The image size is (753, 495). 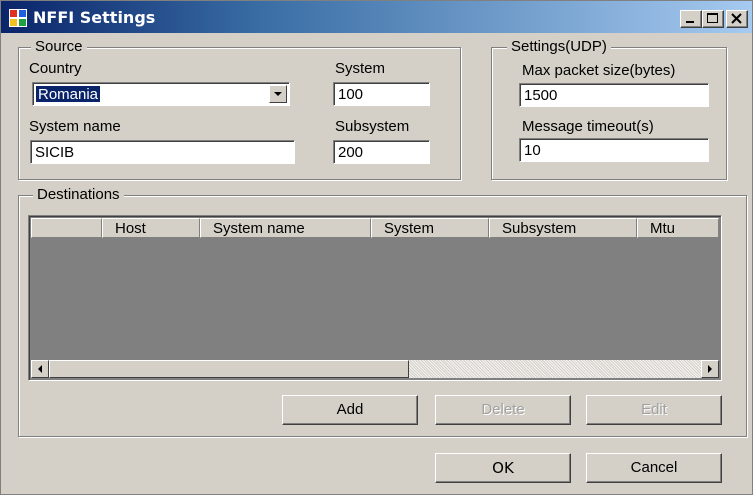 What do you see at coordinates (161, 94) in the screenshot?
I see `country-combobox: Romania` at bounding box center [161, 94].